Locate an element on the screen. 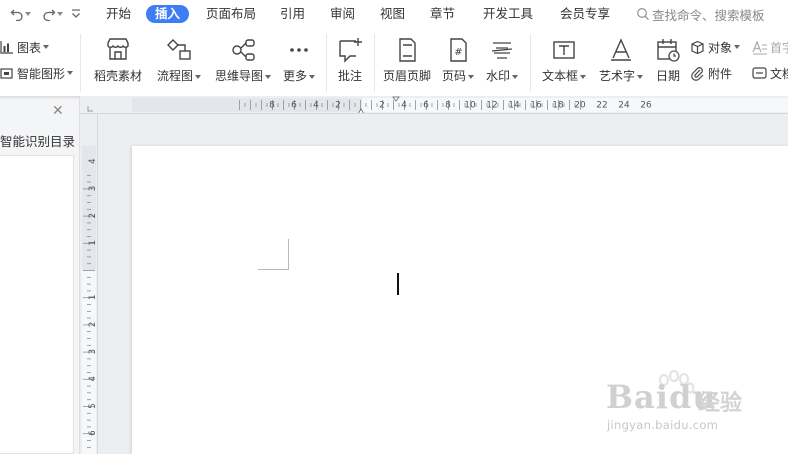 This screenshot has width=788, height=454. ruler-label: 24 is located at coordinates (624, 106).